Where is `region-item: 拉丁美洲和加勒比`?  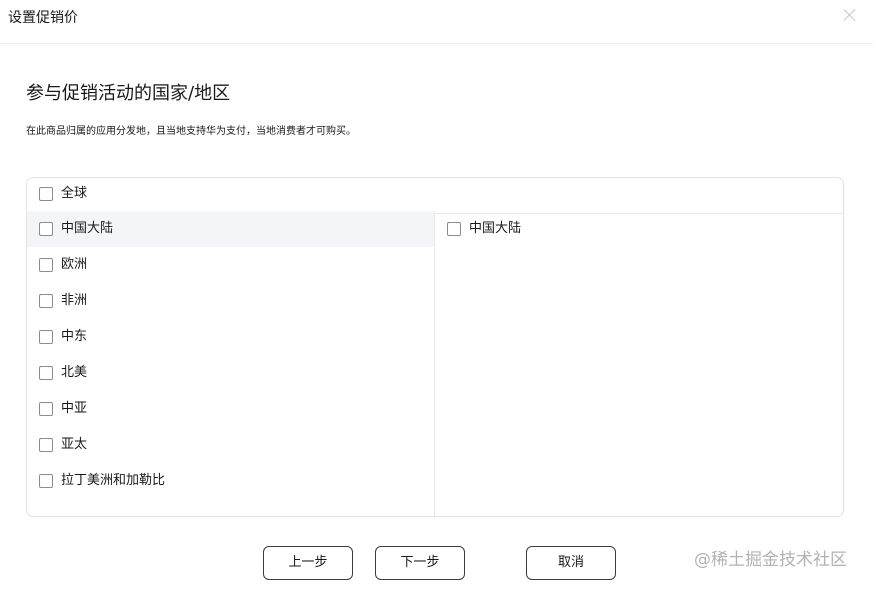
region-item: 拉丁美洲和加勒比 is located at coordinates (230, 481).